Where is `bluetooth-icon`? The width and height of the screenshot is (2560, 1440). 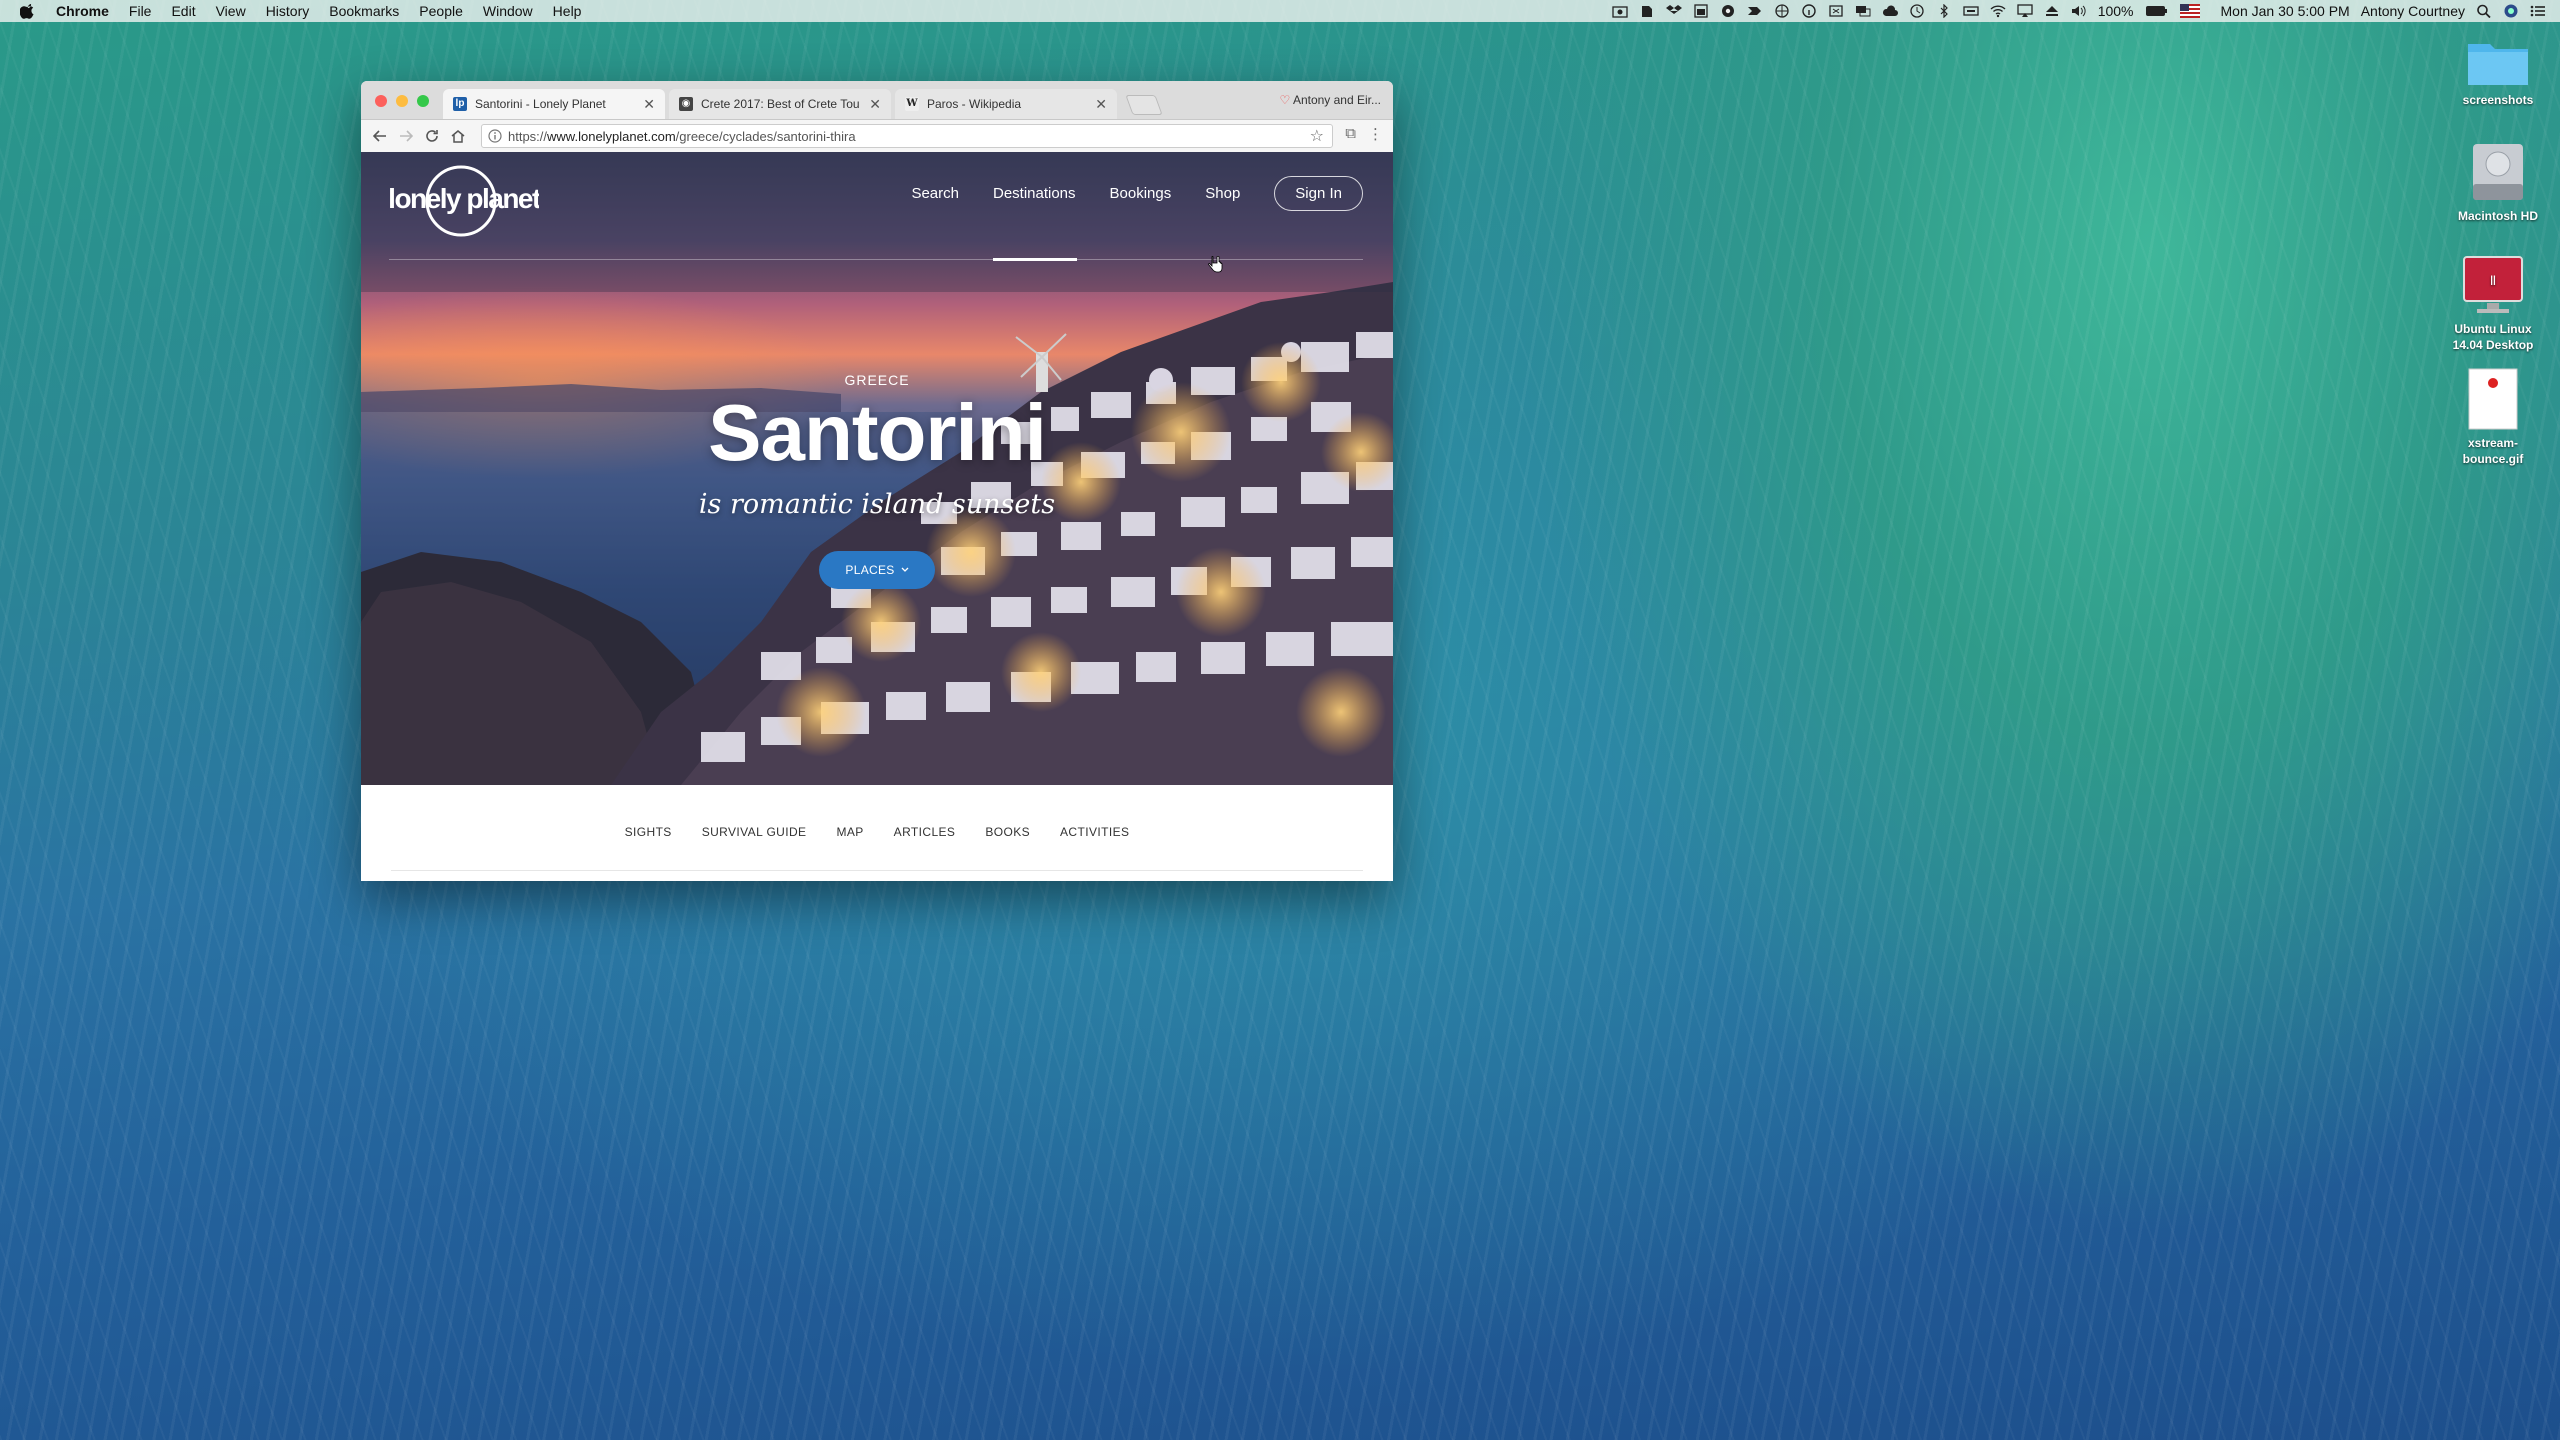 bluetooth-icon is located at coordinates (1944, 11).